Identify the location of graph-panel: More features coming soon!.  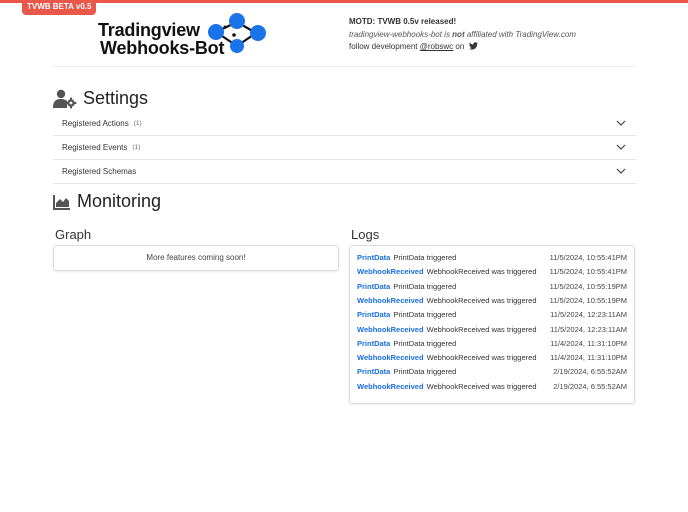
(196, 258).